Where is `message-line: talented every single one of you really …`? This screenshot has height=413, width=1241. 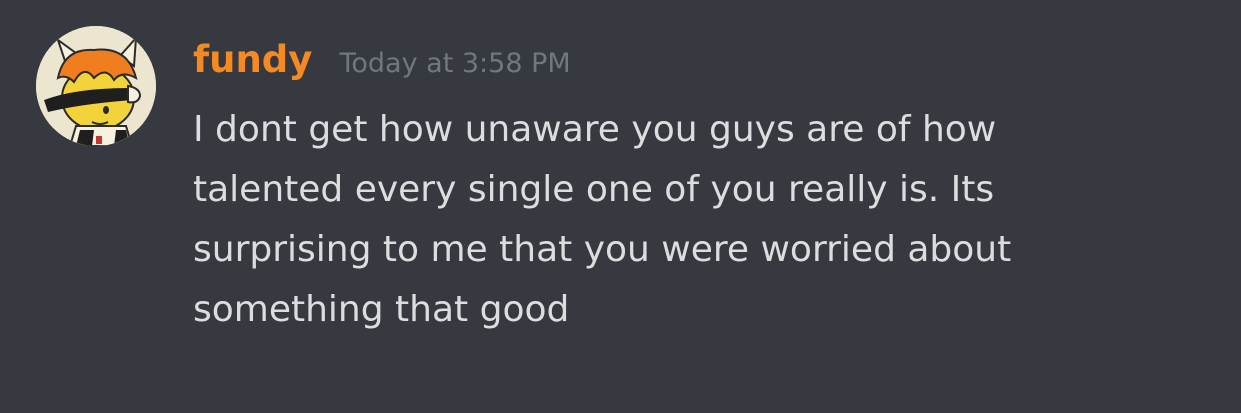
message-line: talented every single one of you really … is located at coordinates (594, 189).